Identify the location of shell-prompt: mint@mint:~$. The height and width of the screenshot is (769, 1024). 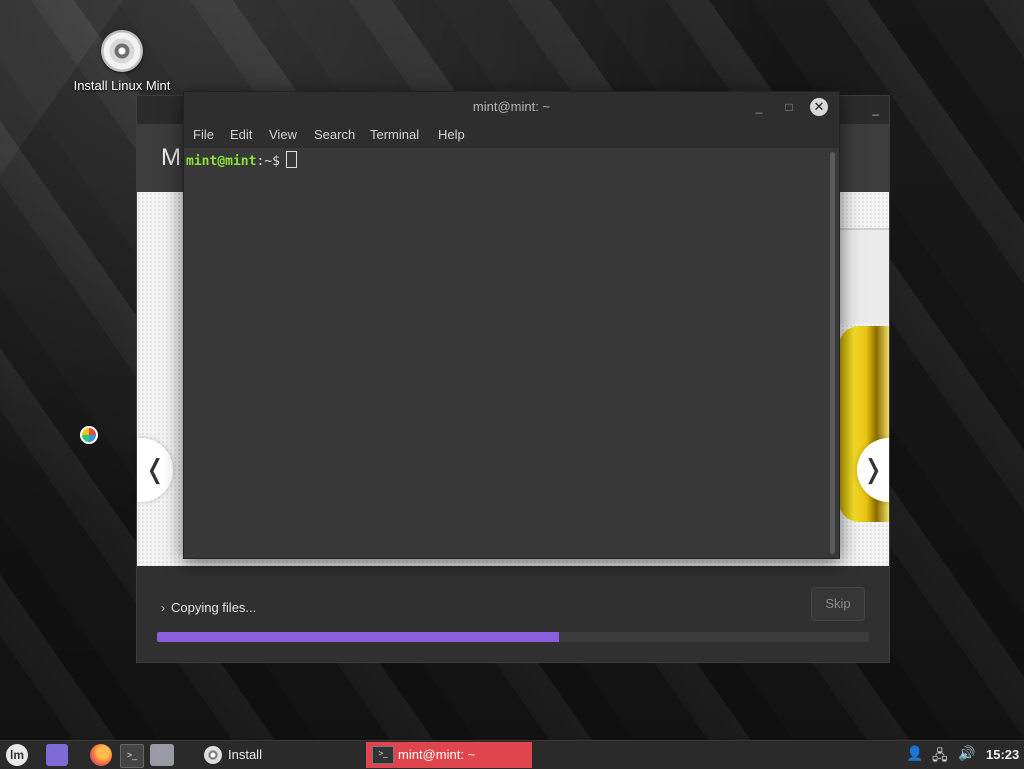
(241, 160).